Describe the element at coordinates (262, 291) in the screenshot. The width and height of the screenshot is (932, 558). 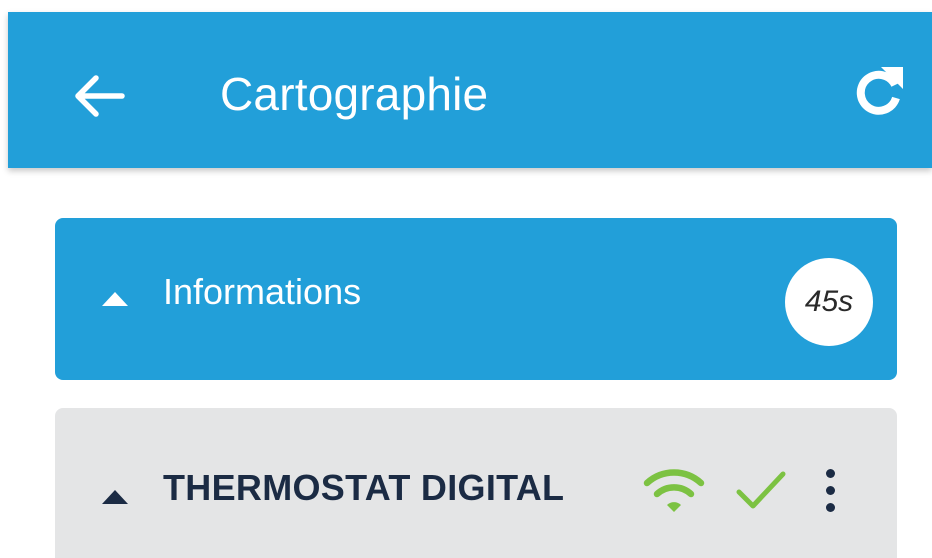
I see `info-panel-title: Informations` at that location.